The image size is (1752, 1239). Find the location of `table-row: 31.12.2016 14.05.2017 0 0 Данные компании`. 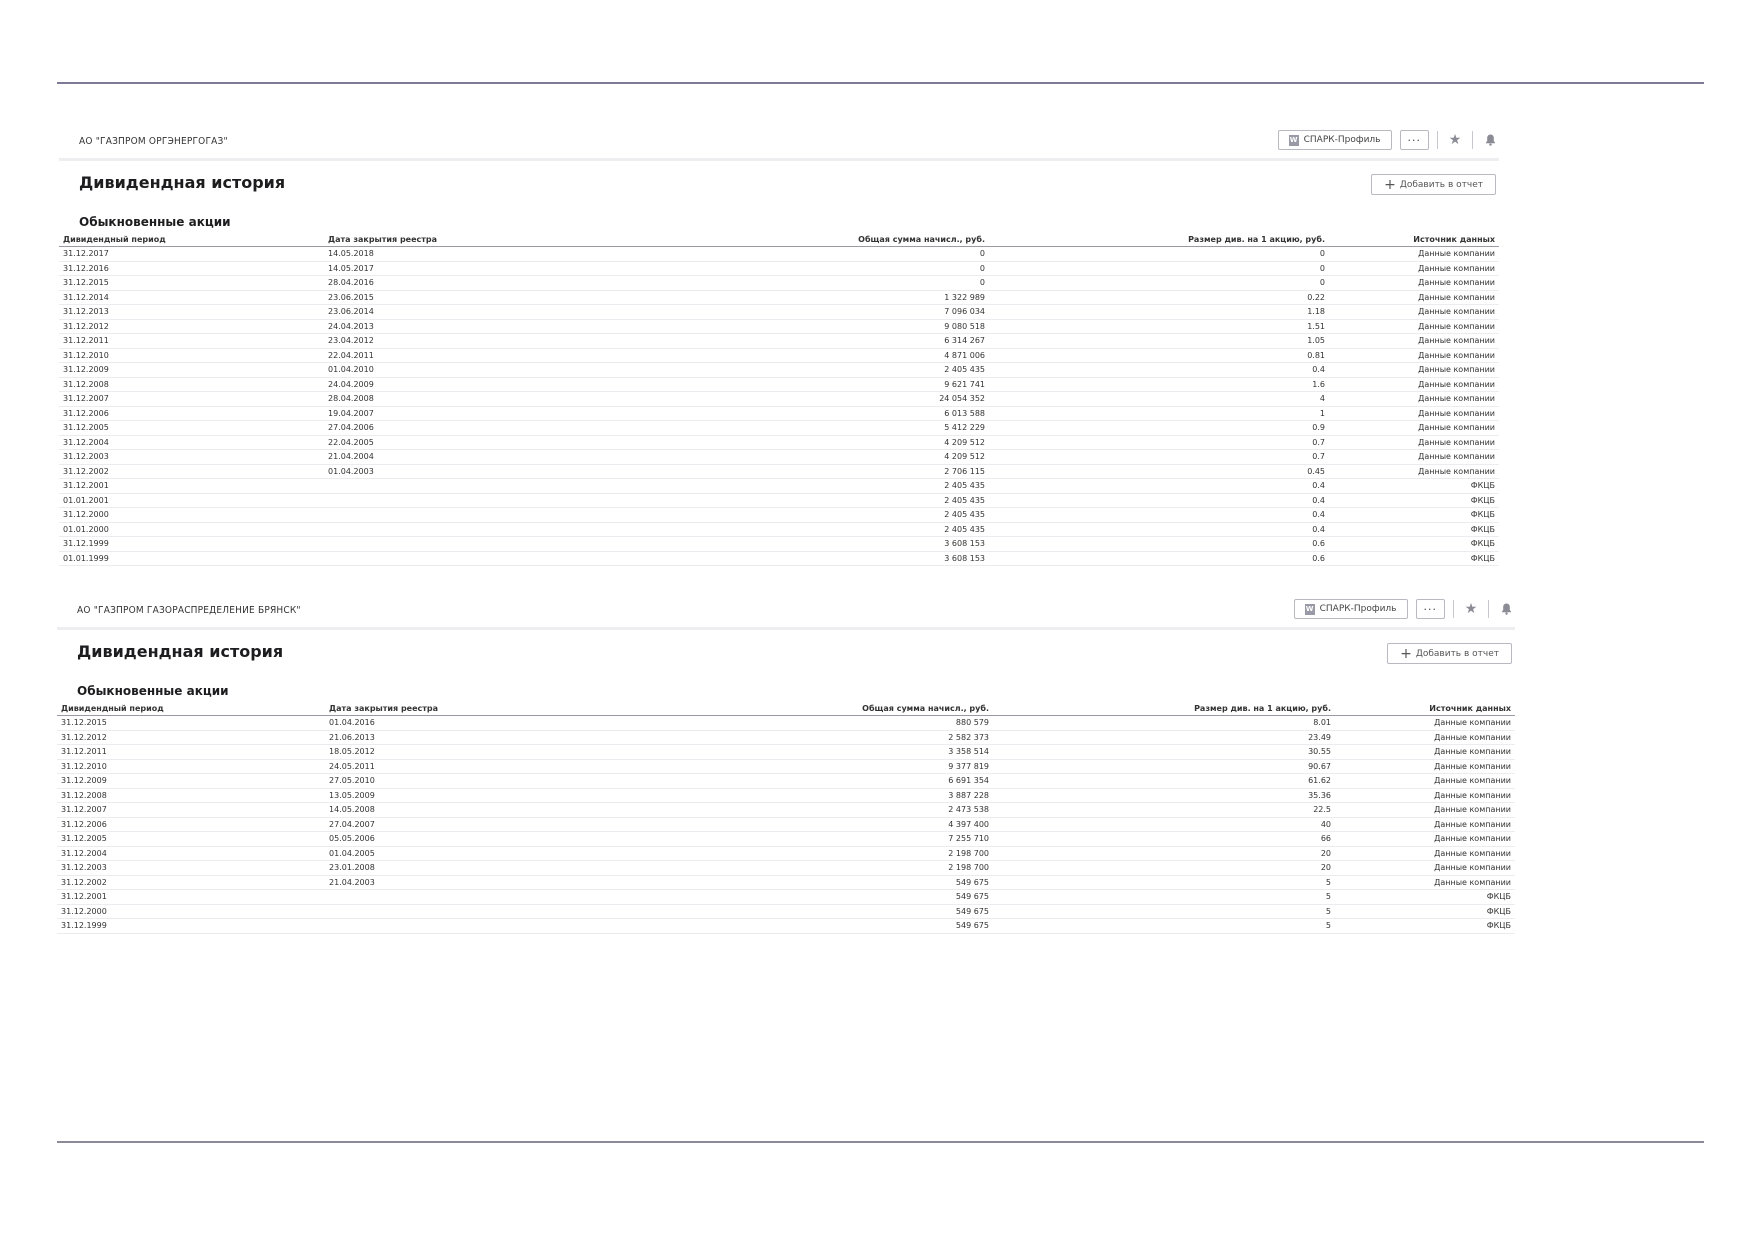

table-row: 31.12.2016 14.05.2017 0 0 Данные компании is located at coordinates (779, 268).